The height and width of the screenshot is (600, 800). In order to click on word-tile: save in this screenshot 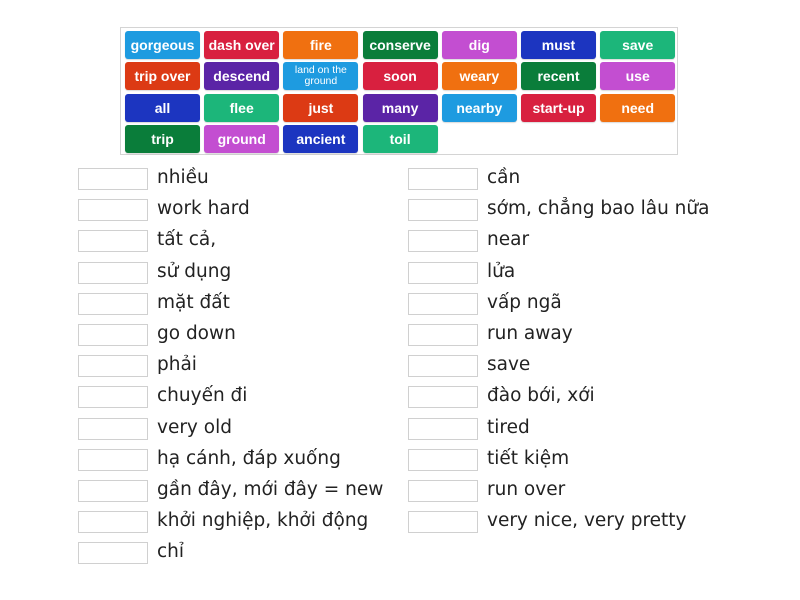, I will do `click(638, 45)`.